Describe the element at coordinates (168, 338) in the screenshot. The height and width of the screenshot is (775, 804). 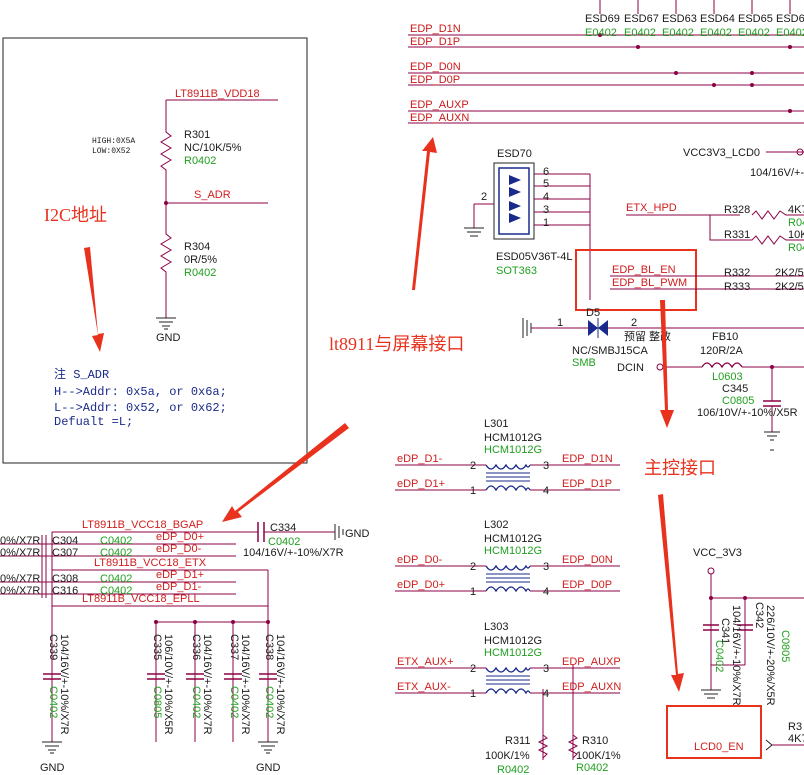
I see `gnd-label: GND` at that location.